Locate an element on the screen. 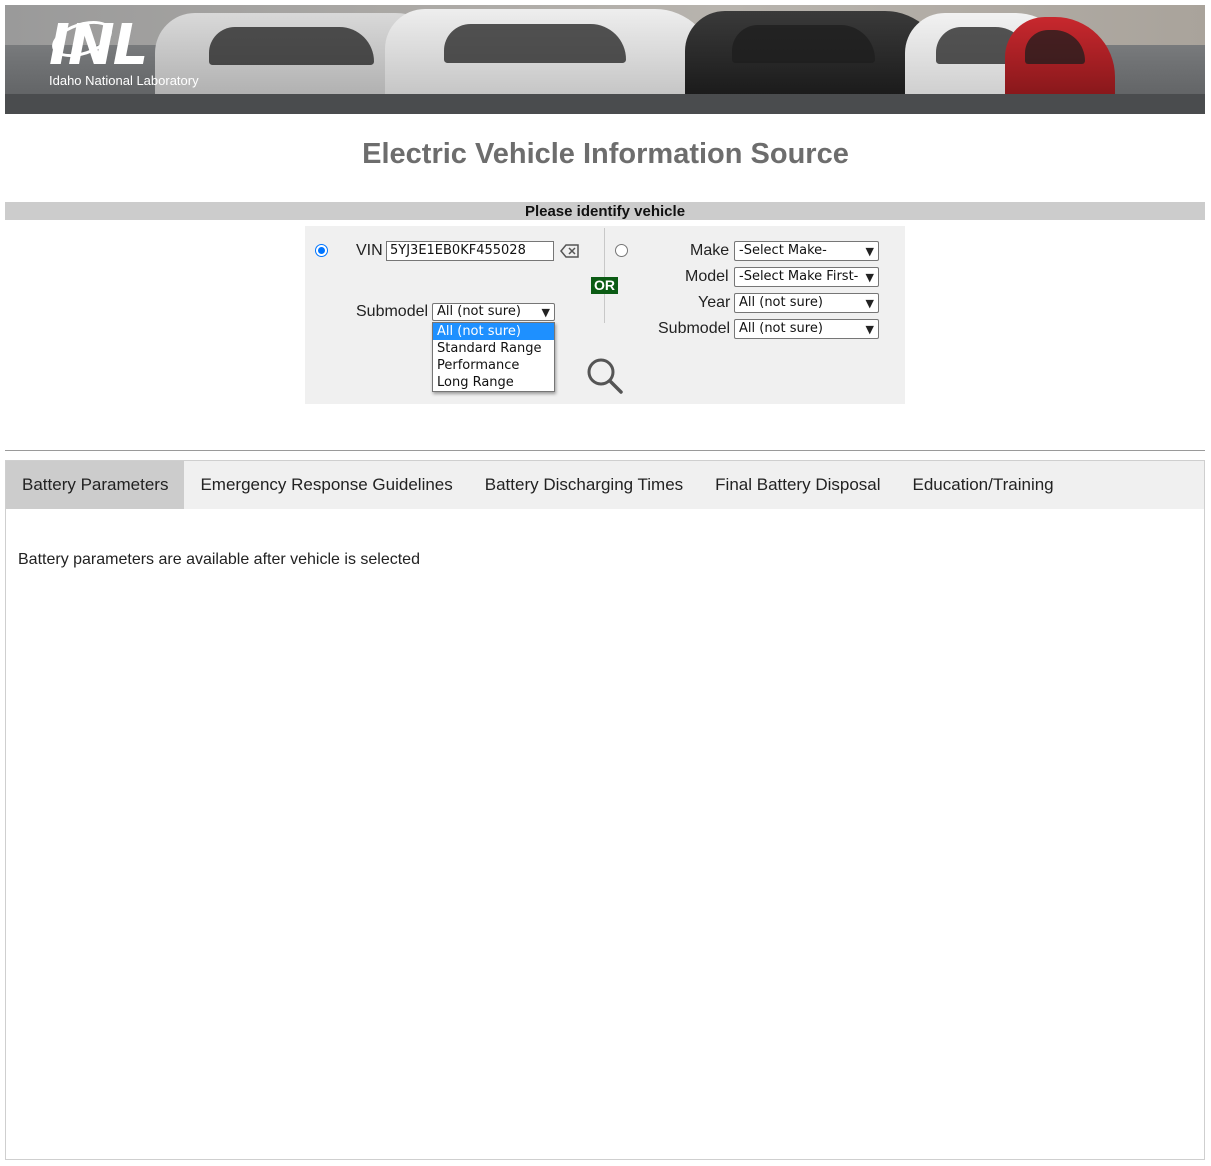  section-divider is located at coordinates (605, 450).